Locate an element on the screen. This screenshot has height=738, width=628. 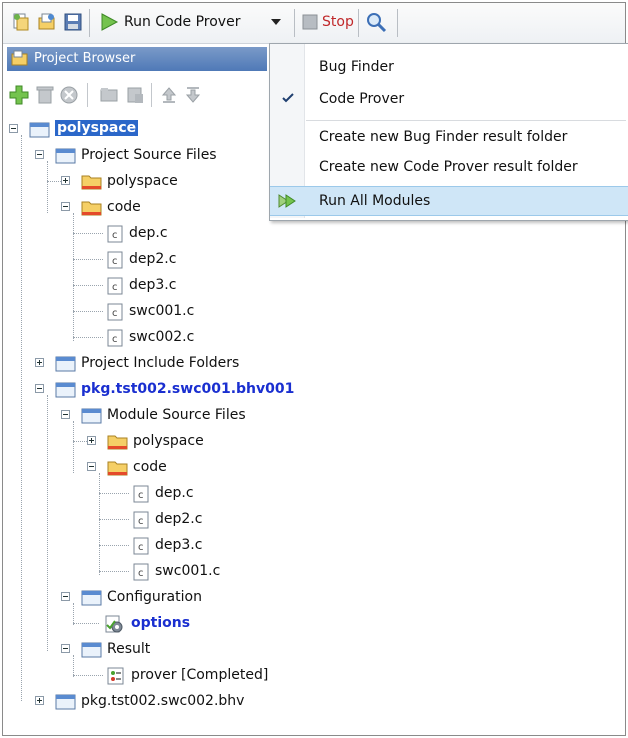
module-icon is located at coordinates (65, 702).